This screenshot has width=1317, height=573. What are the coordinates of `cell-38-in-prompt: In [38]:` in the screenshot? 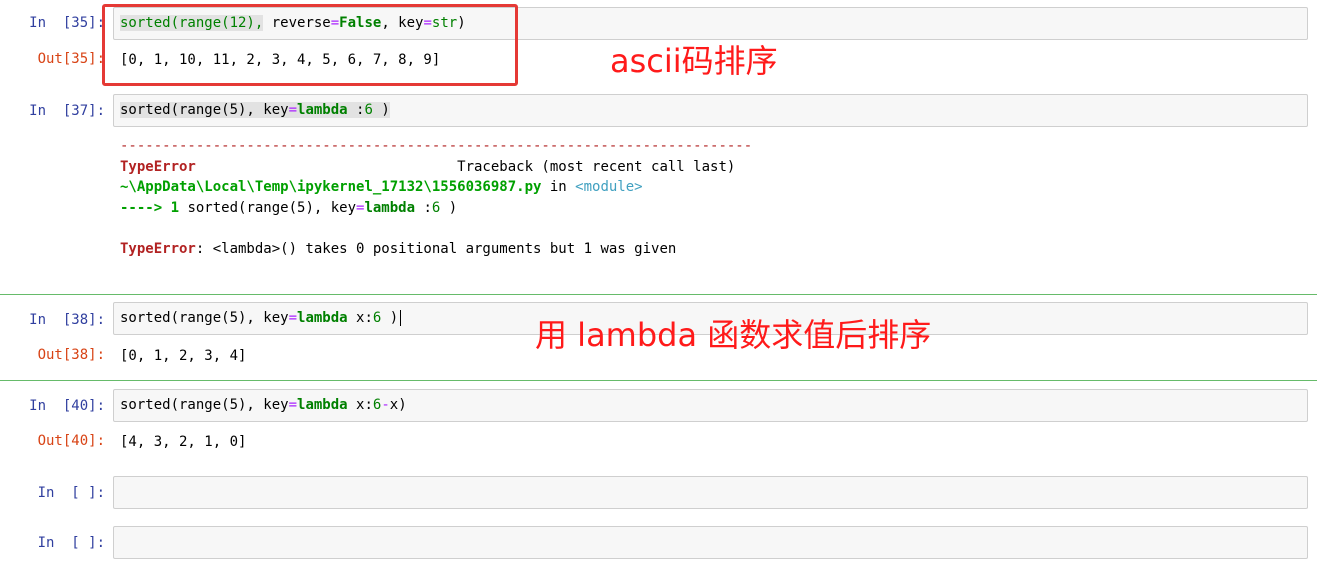 It's located at (67, 320).